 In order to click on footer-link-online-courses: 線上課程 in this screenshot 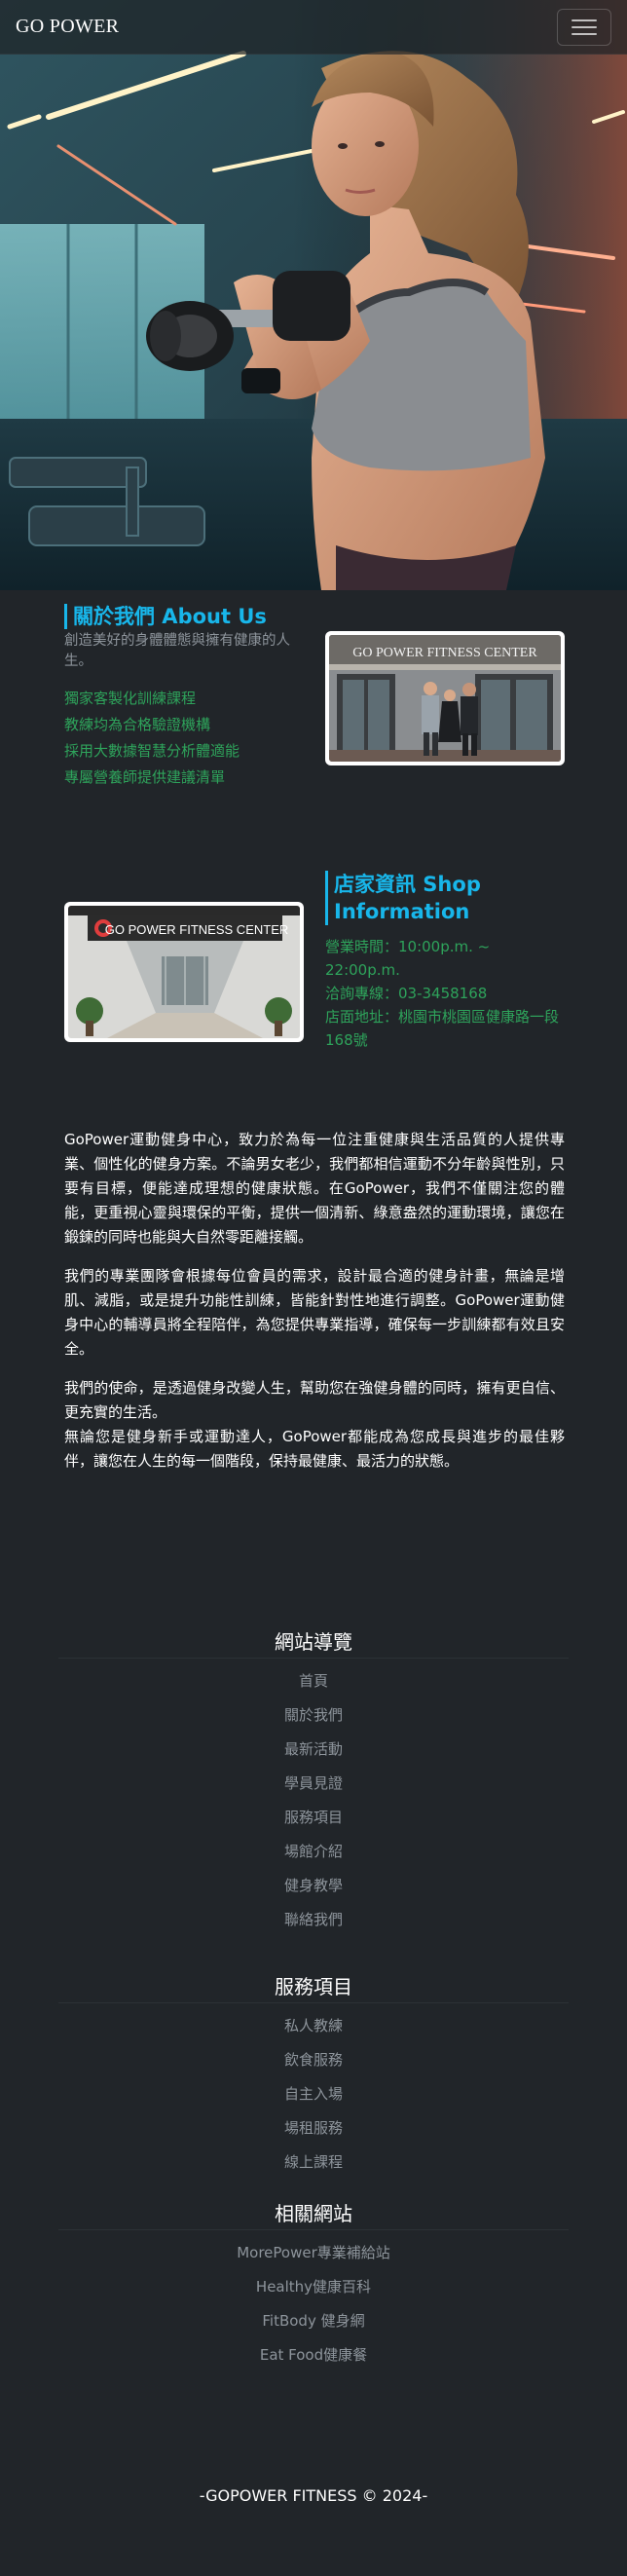, I will do `click(314, 2163)`.